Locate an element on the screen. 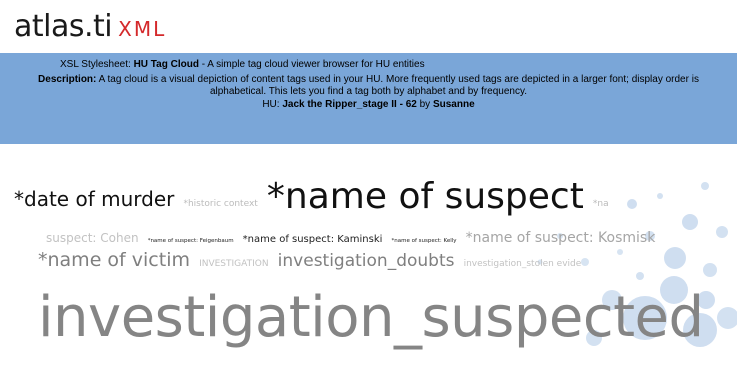 The image size is (737, 367). tag-investigation-doubts: investigation_doubts is located at coordinates (366, 261).